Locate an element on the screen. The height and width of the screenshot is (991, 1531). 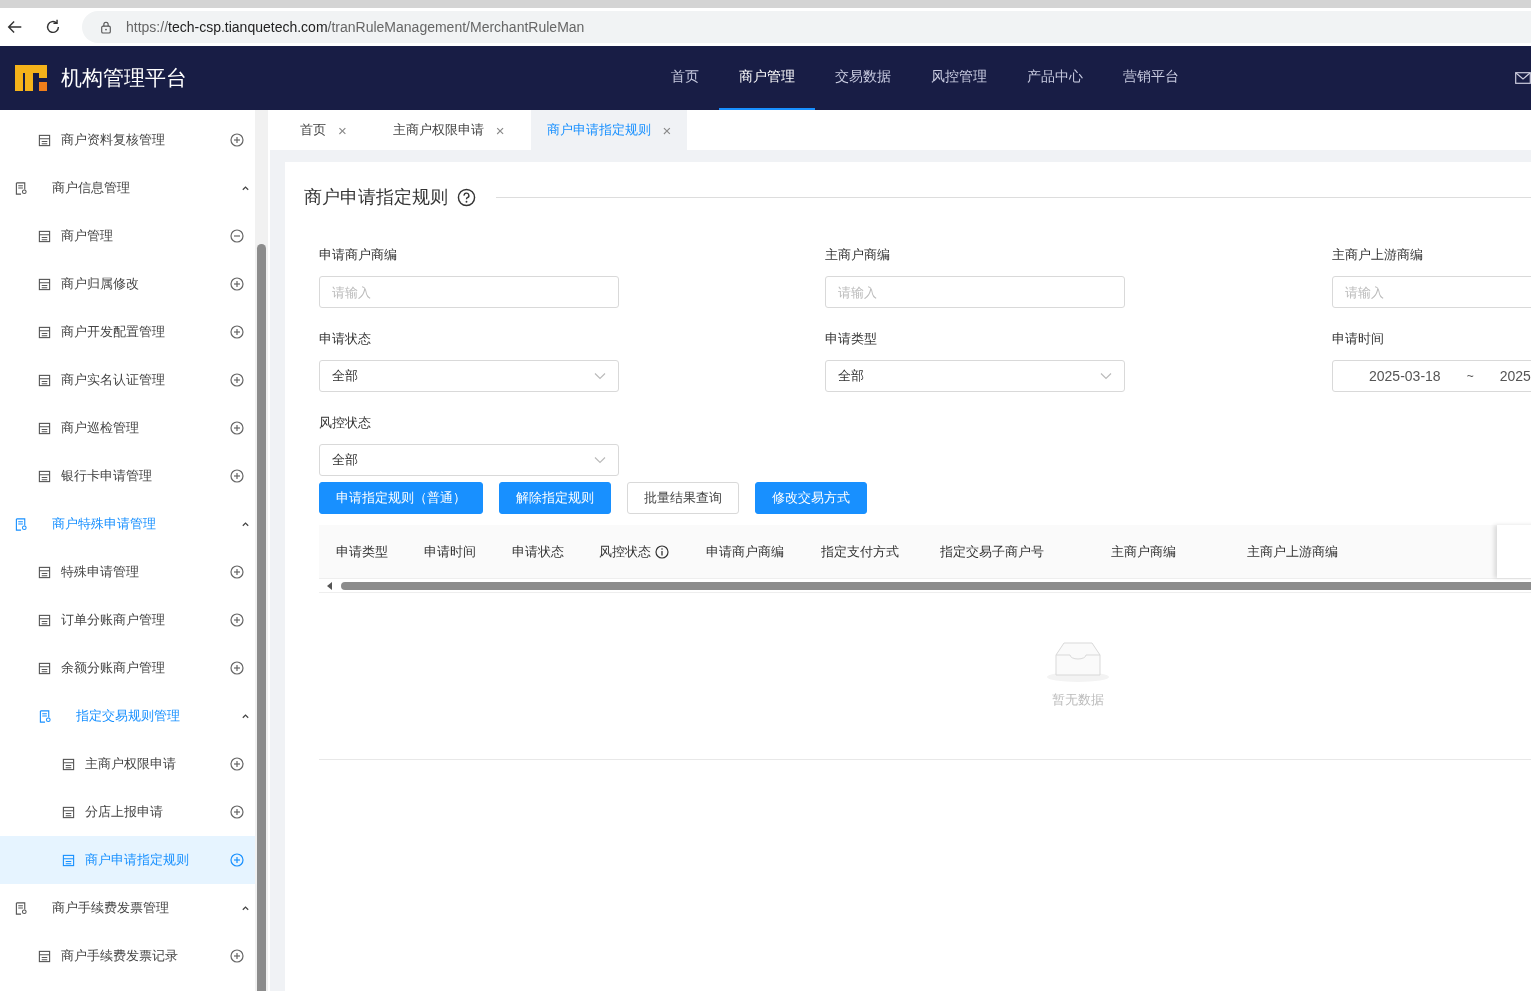
sidebar-item: 商户实名认证管理 is located at coordinates (127, 380).